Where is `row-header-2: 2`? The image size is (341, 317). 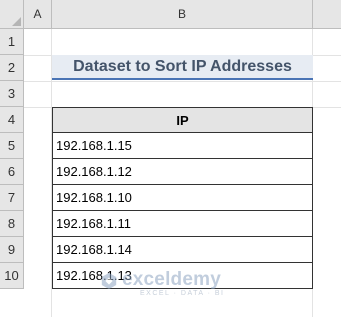 row-header-2: 2 is located at coordinates (12, 68).